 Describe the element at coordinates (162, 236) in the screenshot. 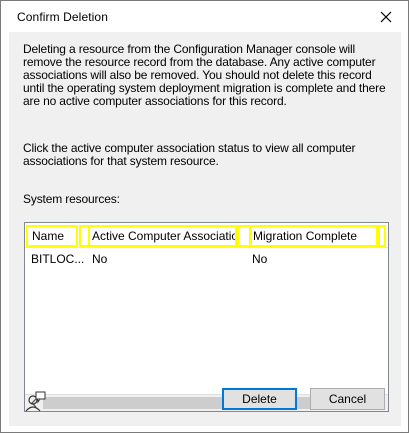

I see `column-header-active-computer-association: Active Computer Association` at that location.